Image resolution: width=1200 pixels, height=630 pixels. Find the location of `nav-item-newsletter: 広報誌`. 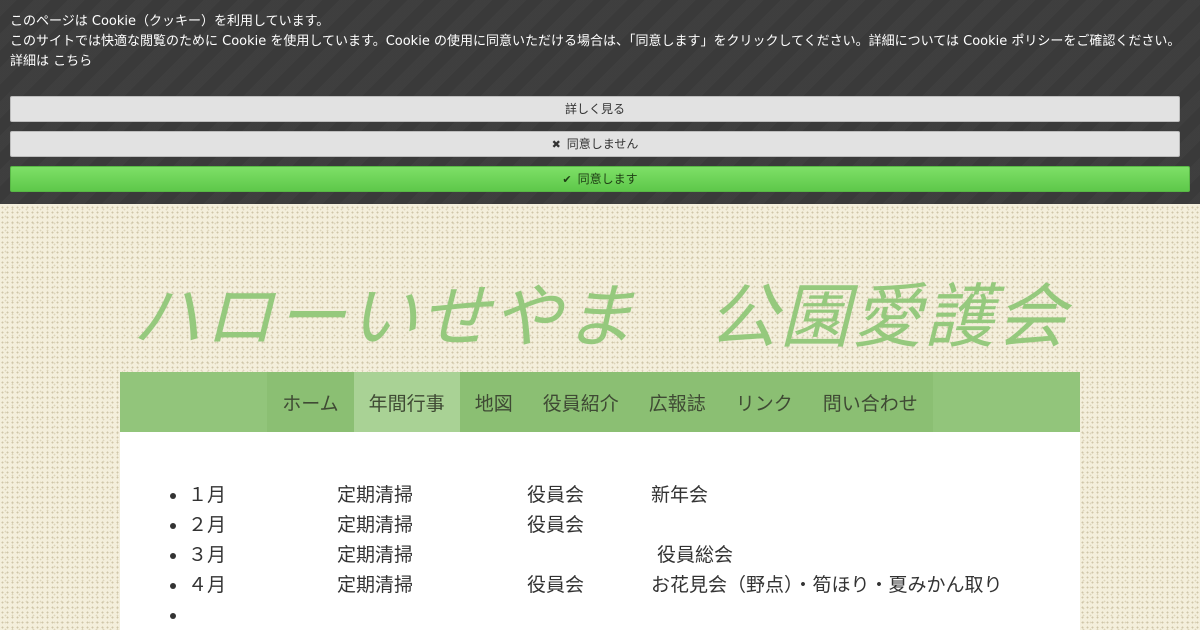

nav-item-newsletter: 広報誌 is located at coordinates (677, 402).